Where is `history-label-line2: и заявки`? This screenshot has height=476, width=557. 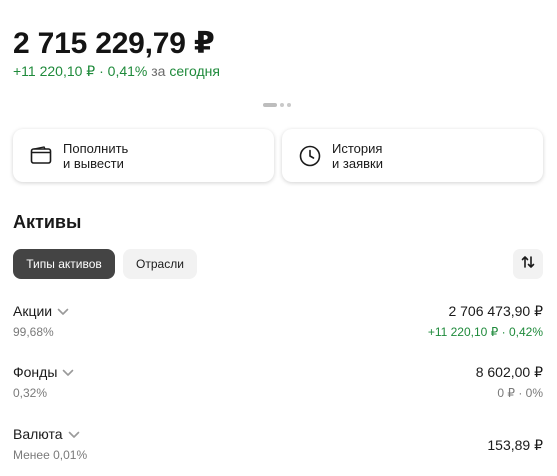
history-label-line2: и заявки is located at coordinates (357, 163).